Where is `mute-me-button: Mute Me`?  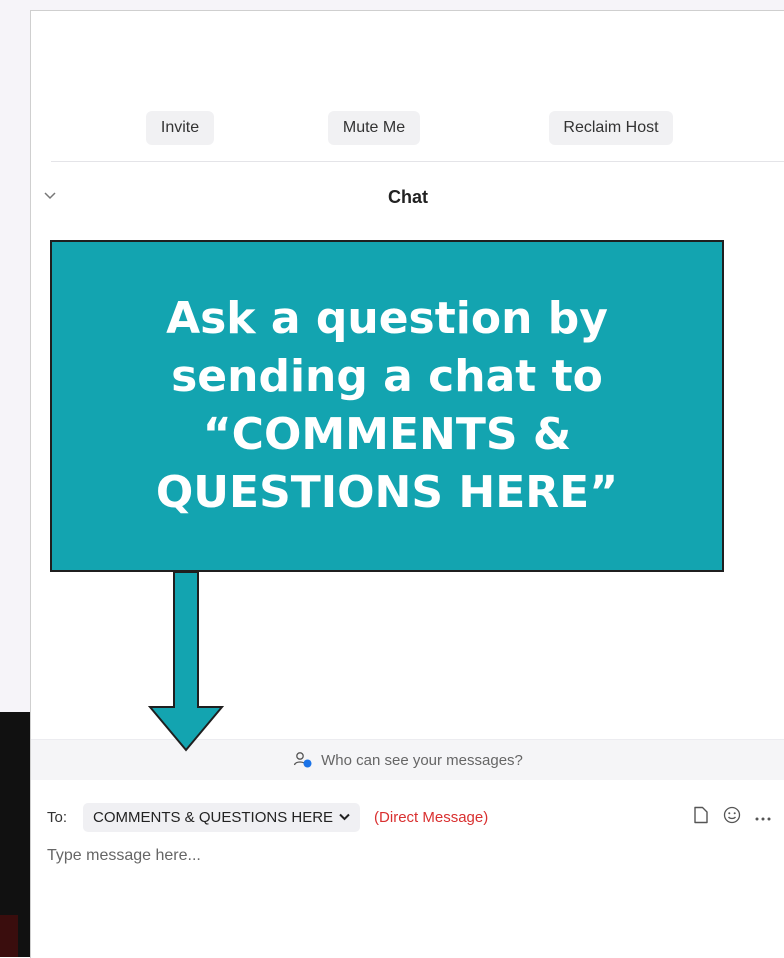
mute-me-button: Mute Me is located at coordinates (374, 128).